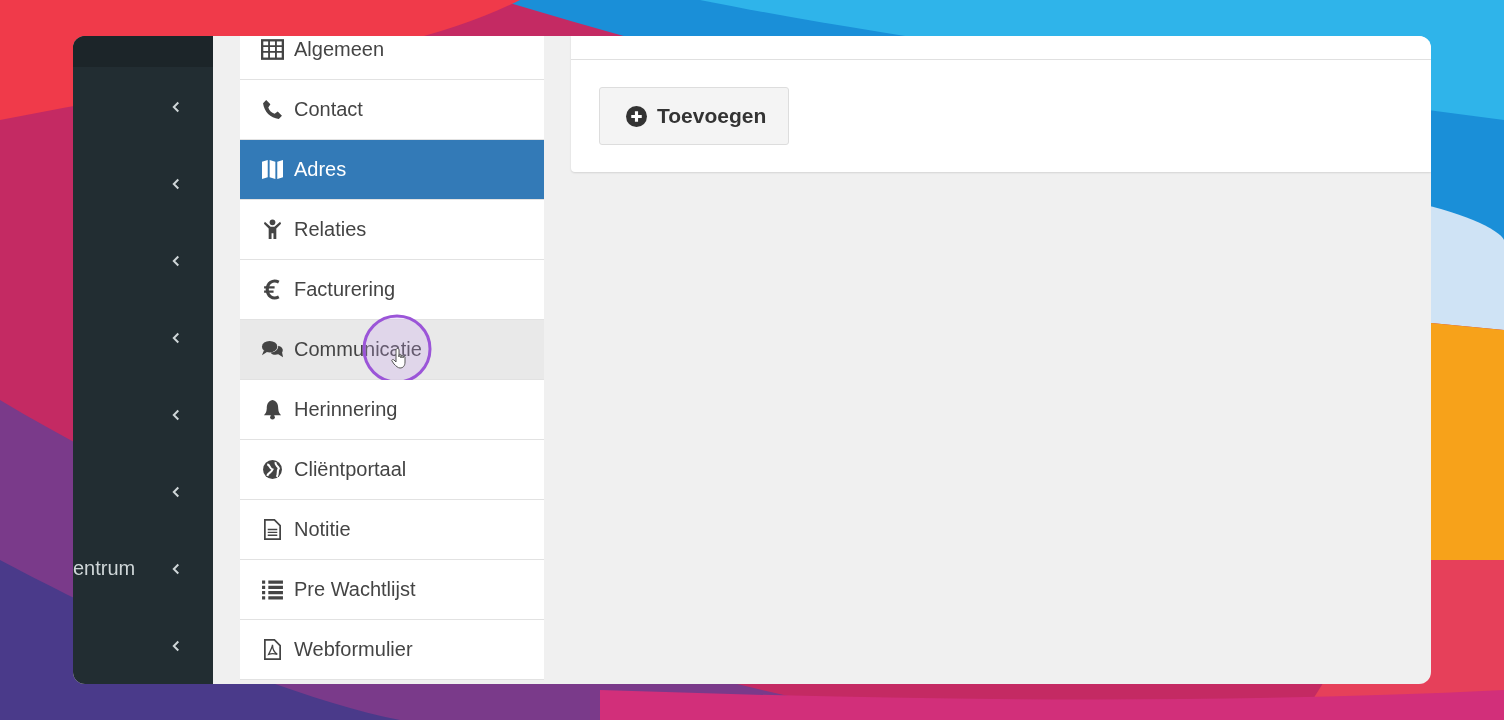 The width and height of the screenshot is (1504, 720). Describe the element at coordinates (272, 109) in the screenshot. I see `phone-icon` at that location.